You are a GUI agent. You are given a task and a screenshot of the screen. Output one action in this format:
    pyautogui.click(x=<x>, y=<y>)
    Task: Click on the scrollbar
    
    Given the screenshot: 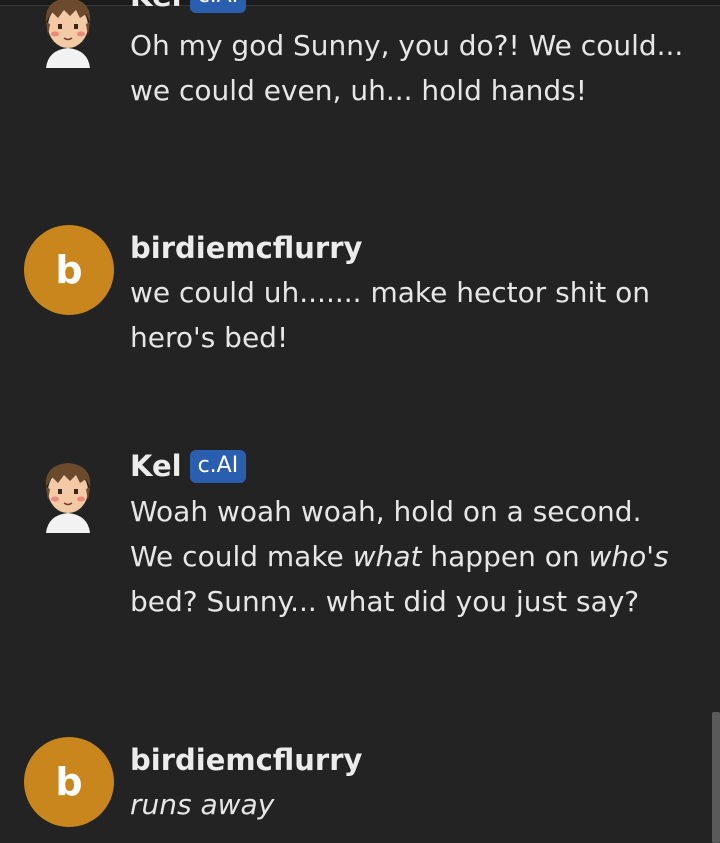 What is the action you would take?
    pyautogui.click(x=716, y=777)
    